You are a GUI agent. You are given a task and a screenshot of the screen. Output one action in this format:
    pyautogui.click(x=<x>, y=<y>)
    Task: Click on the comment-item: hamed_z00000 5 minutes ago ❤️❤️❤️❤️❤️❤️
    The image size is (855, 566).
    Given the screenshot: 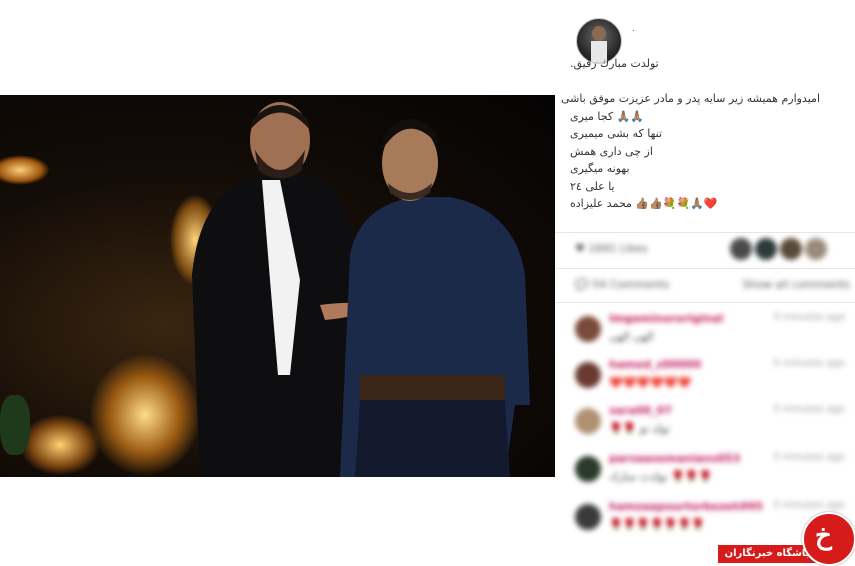 What is the action you would take?
    pyautogui.click(x=710, y=378)
    